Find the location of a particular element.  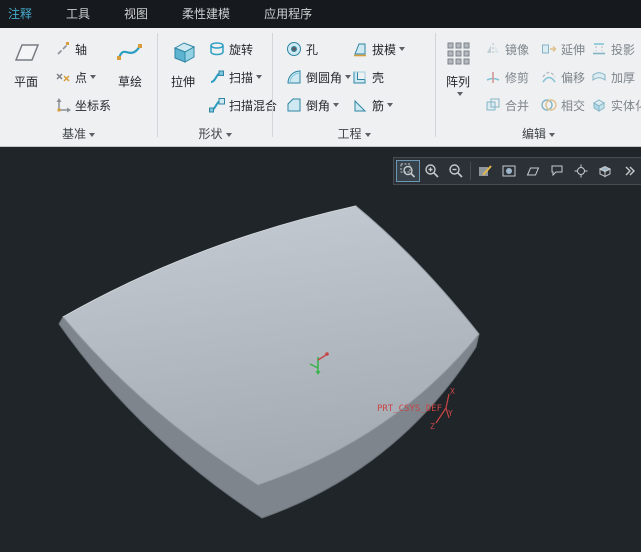

ribbon-button-swept-blend: 扫描混合 is located at coordinates (242, 105).